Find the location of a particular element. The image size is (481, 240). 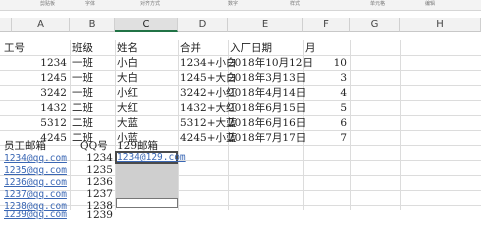

cell-a4: 3242 is located at coordinates (39, 93).